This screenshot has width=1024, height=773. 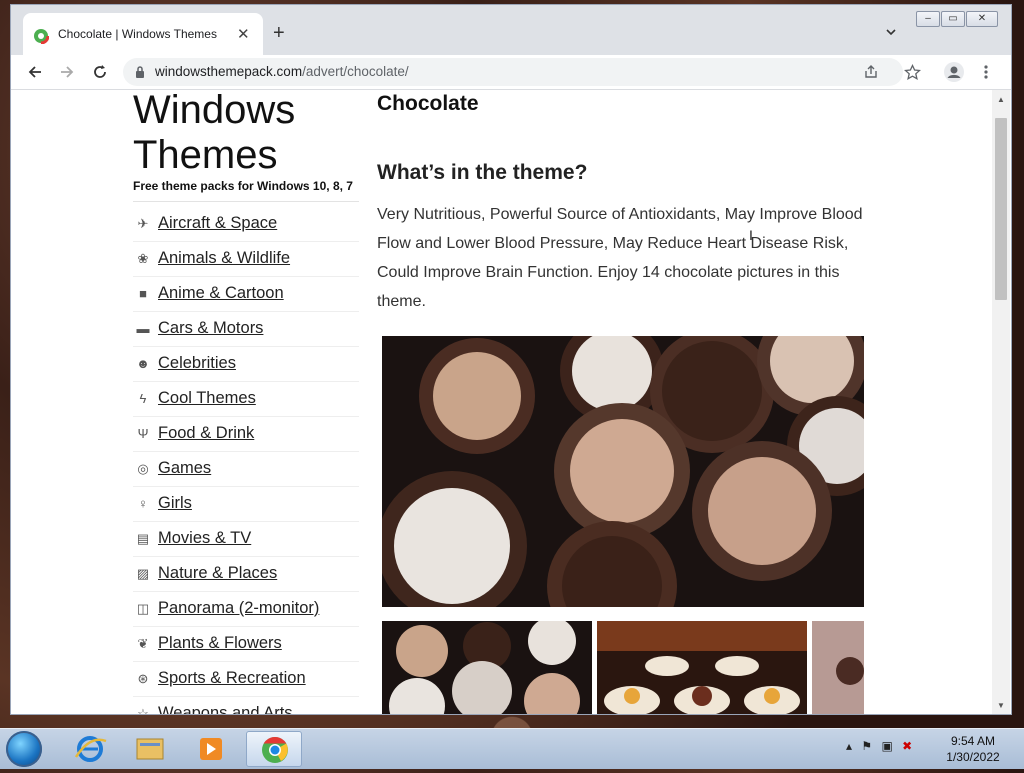 What do you see at coordinates (140, 72) in the screenshot?
I see `lock-icon` at bounding box center [140, 72].